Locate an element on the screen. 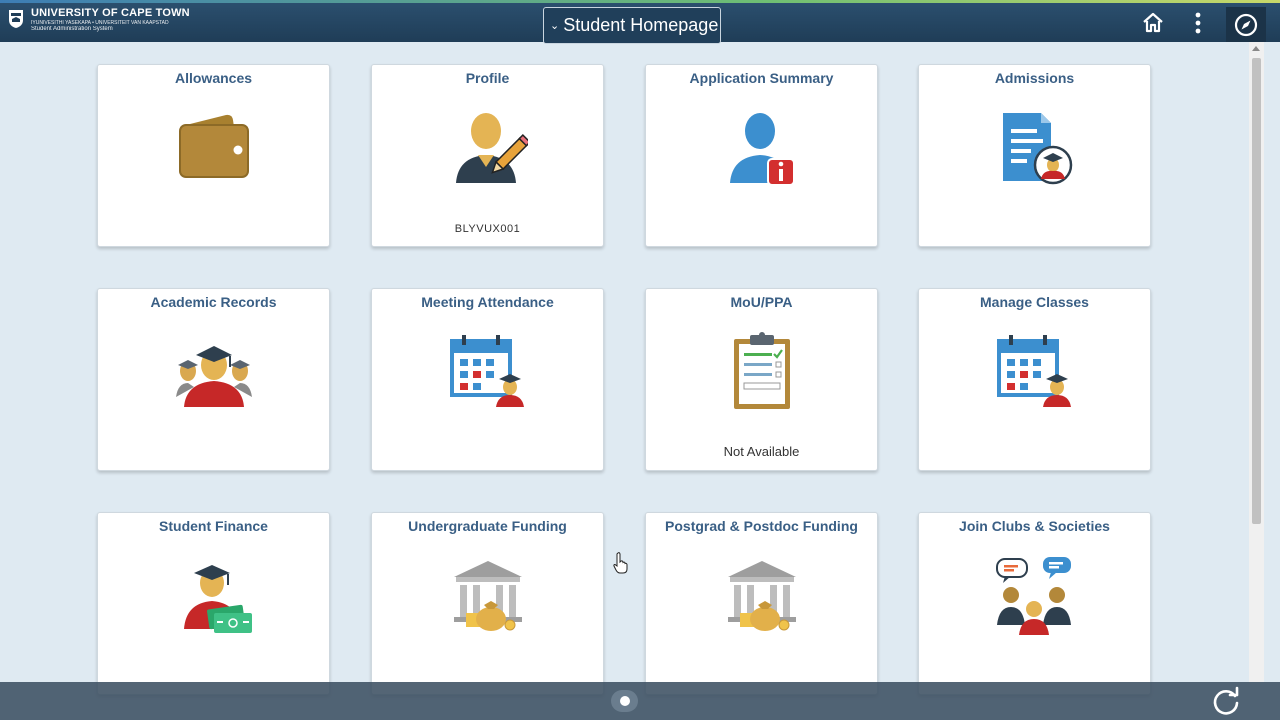  tile-meeting-attendance: Meeting Attendance is located at coordinates (487, 379).